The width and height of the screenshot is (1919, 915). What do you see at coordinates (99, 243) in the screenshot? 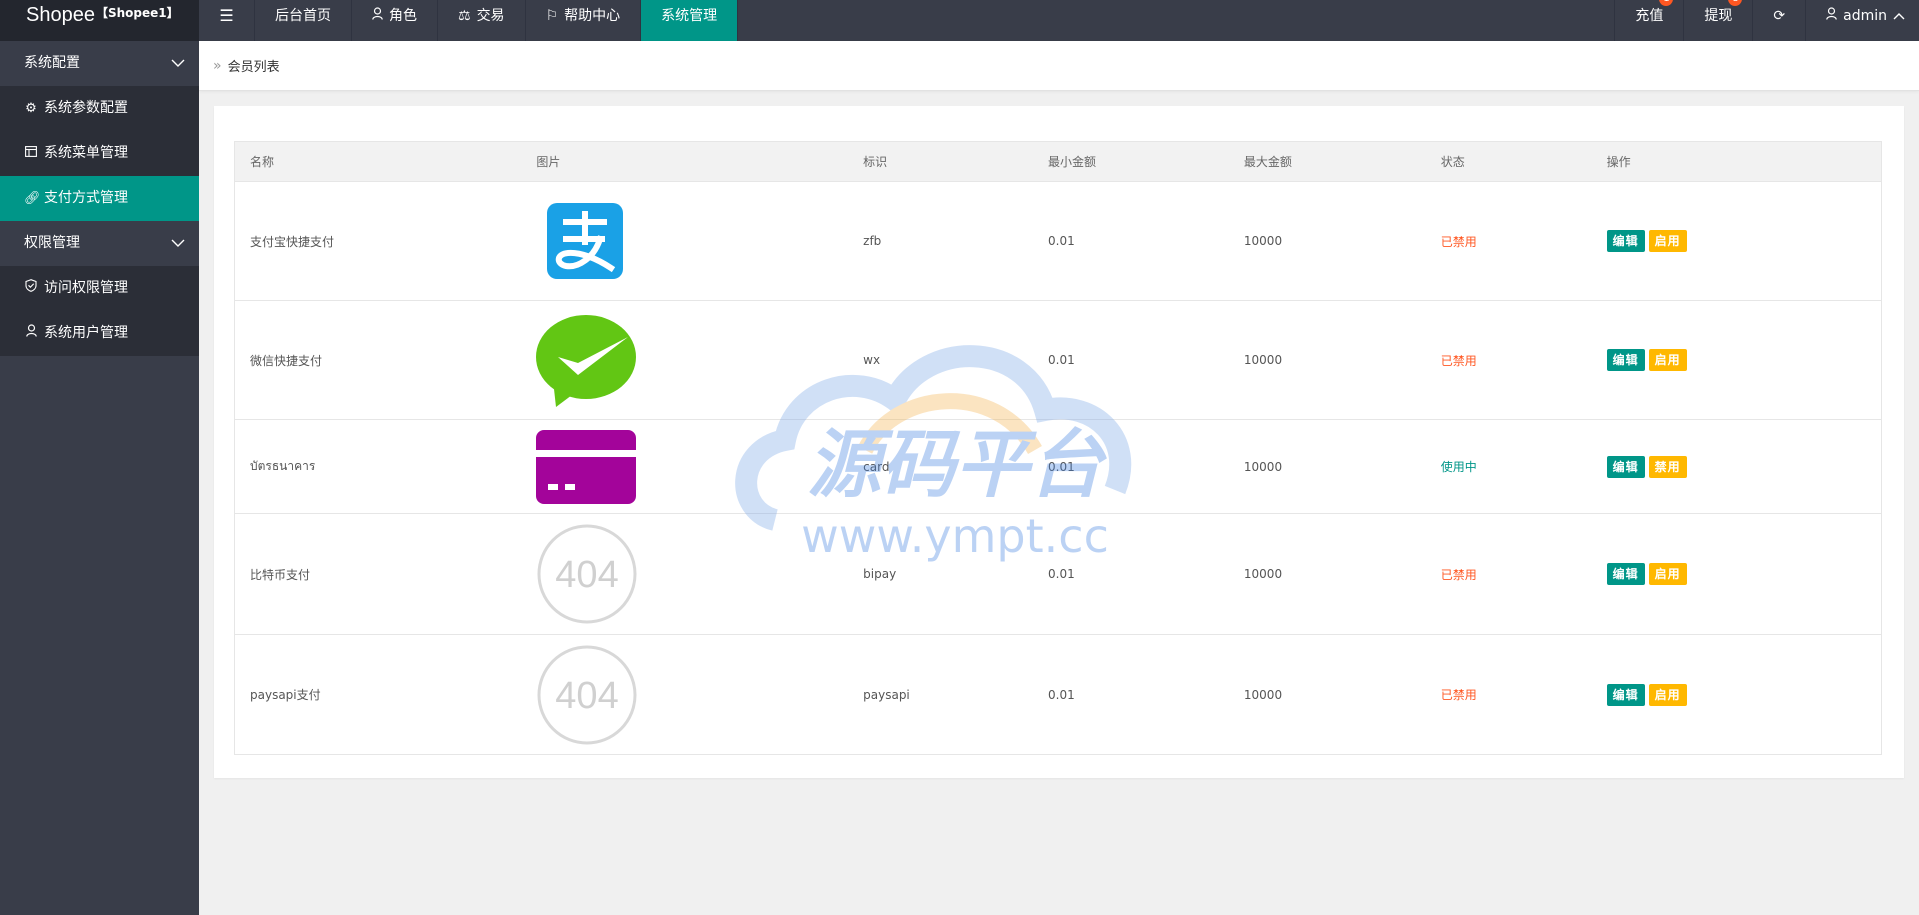
I see `sidebar-group-permissions: 权限管理` at bounding box center [99, 243].